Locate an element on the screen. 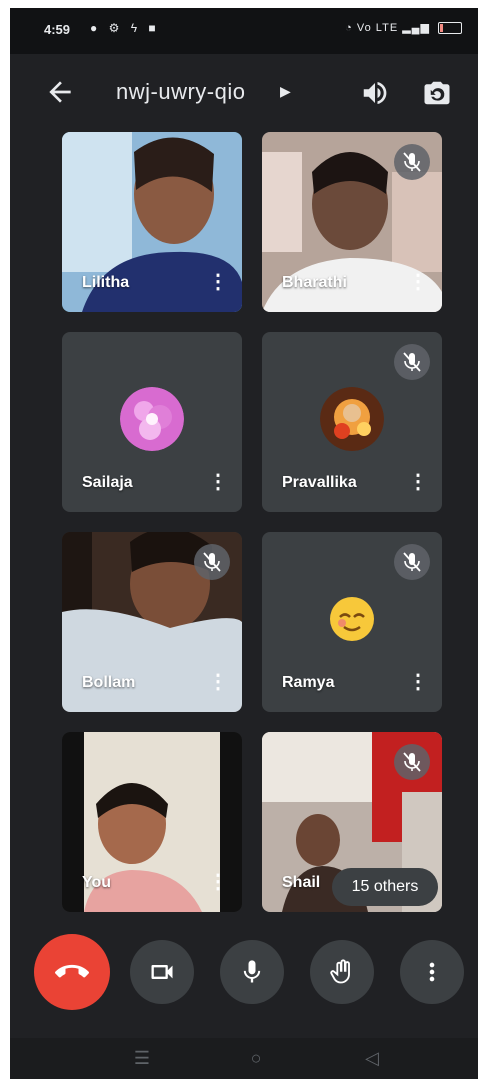  participant-tile: Pravallika ⋮ is located at coordinates (352, 422).